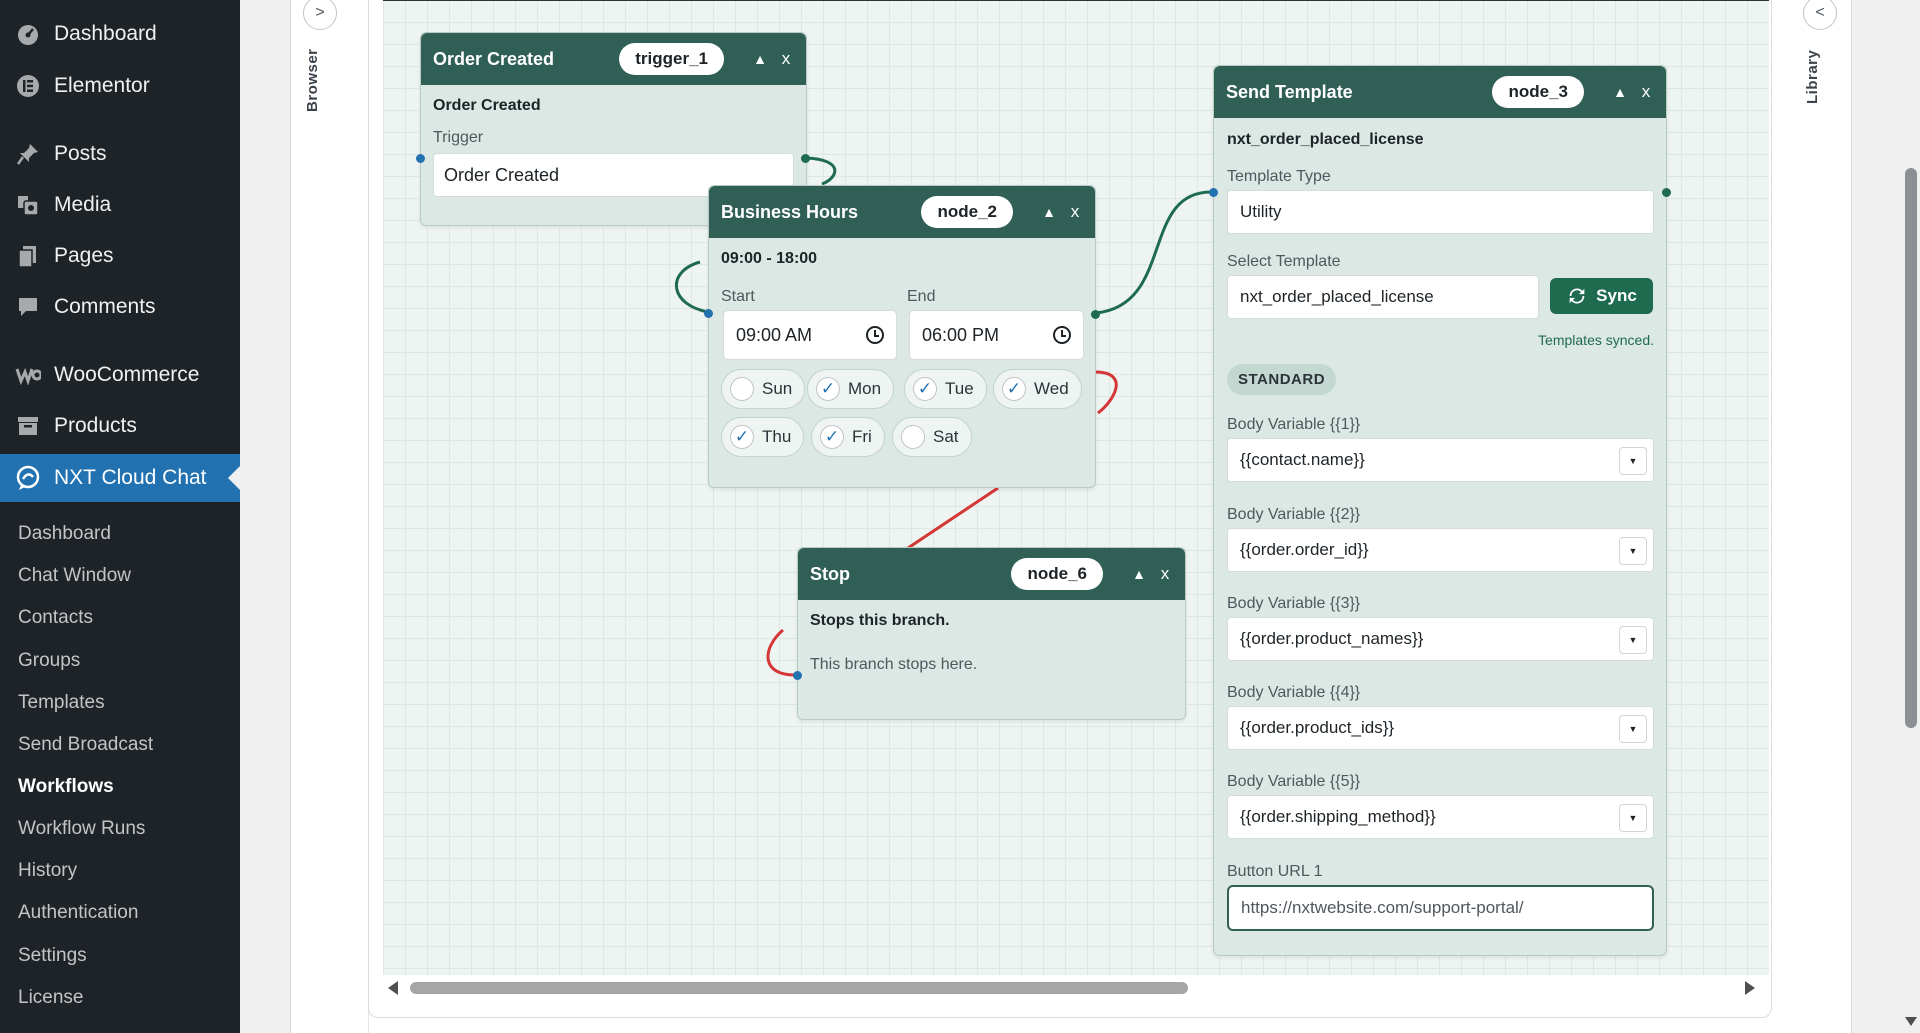 The image size is (1920, 1033). What do you see at coordinates (1911, 1021) in the screenshot?
I see `scroll-down-arrow-icon` at bounding box center [1911, 1021].